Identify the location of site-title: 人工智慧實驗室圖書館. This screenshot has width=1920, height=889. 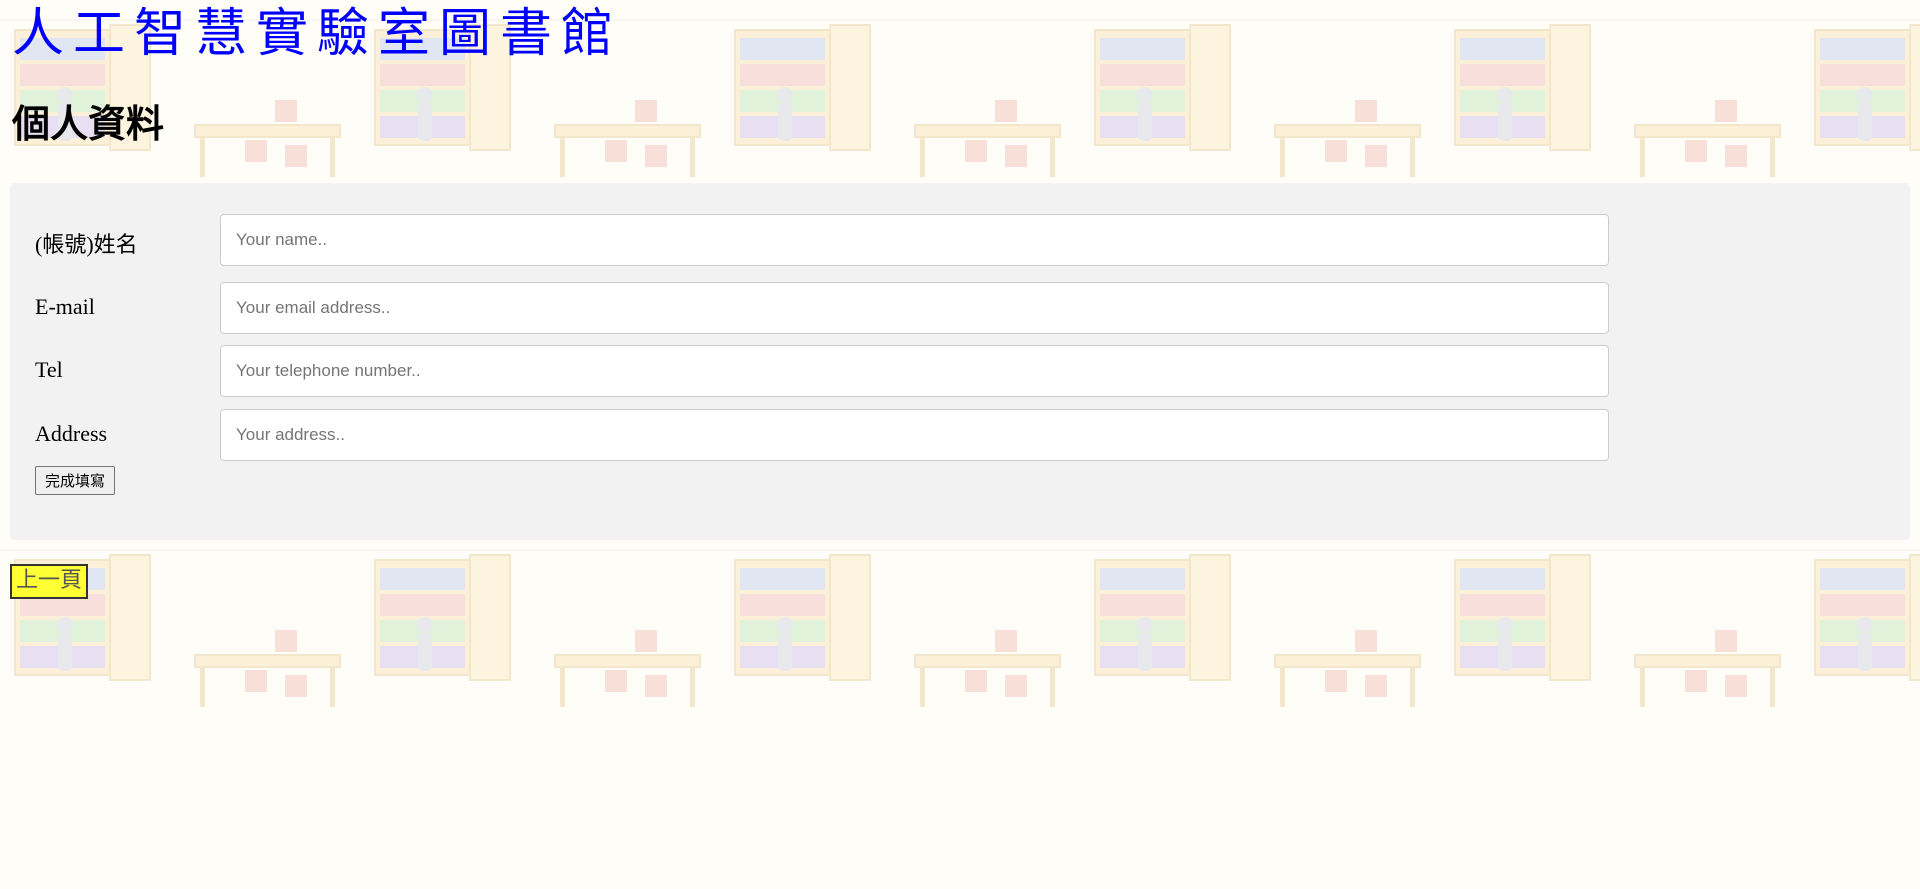
(317, 34).